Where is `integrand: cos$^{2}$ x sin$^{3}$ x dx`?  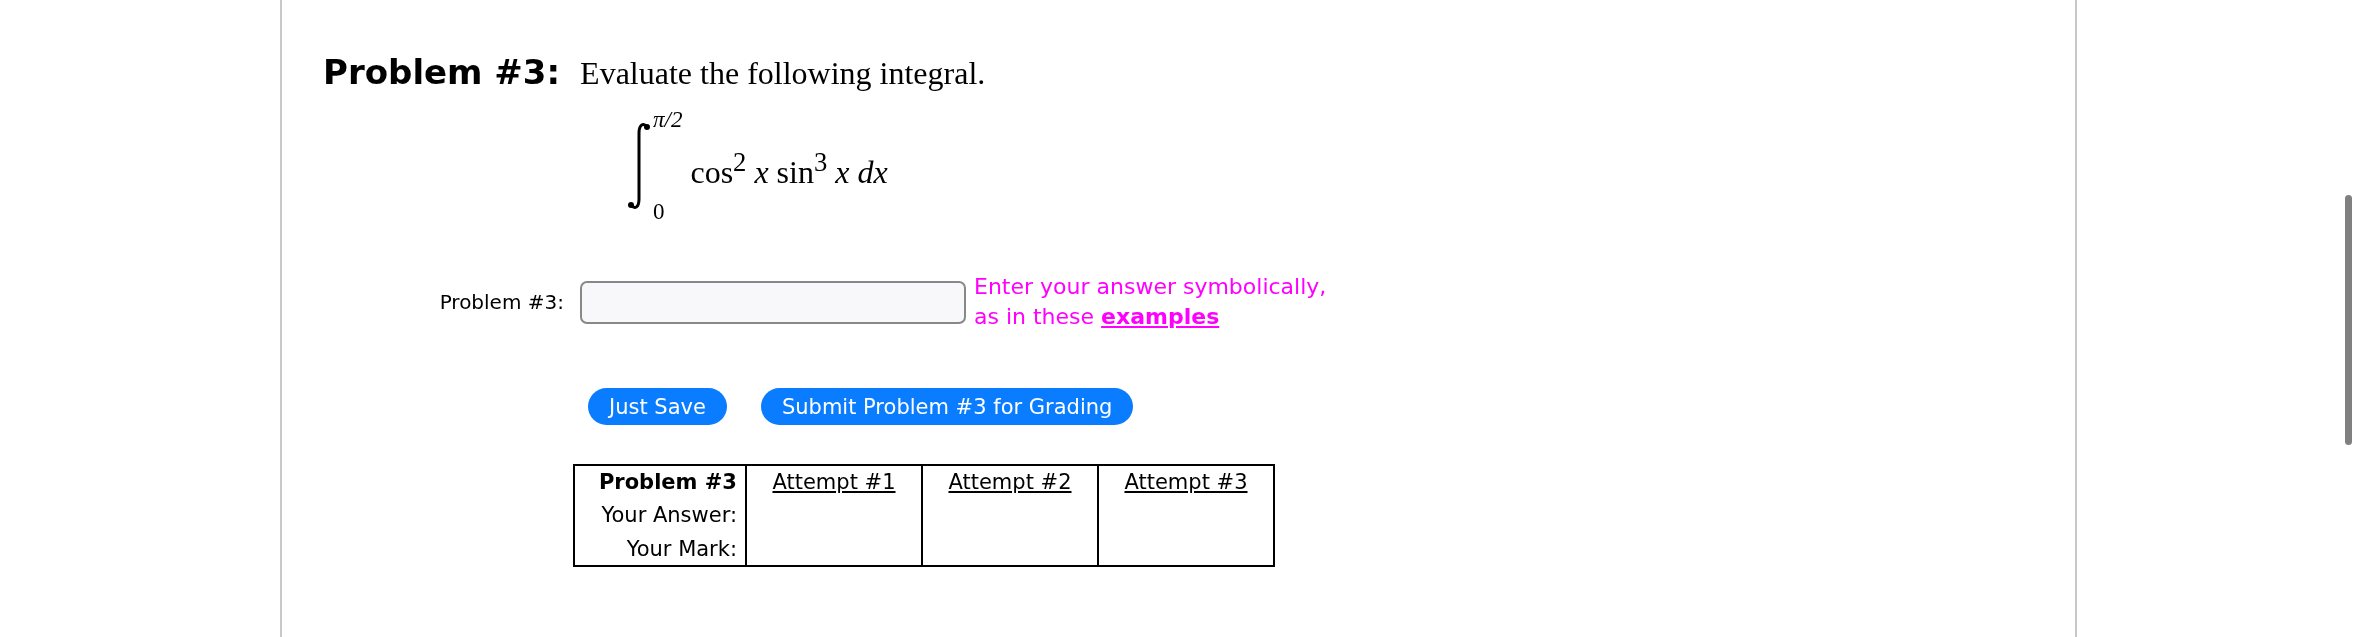
integrand: cos$^{2}$ x sin$^{3}$ x dx is located at coordinates (789, 169).